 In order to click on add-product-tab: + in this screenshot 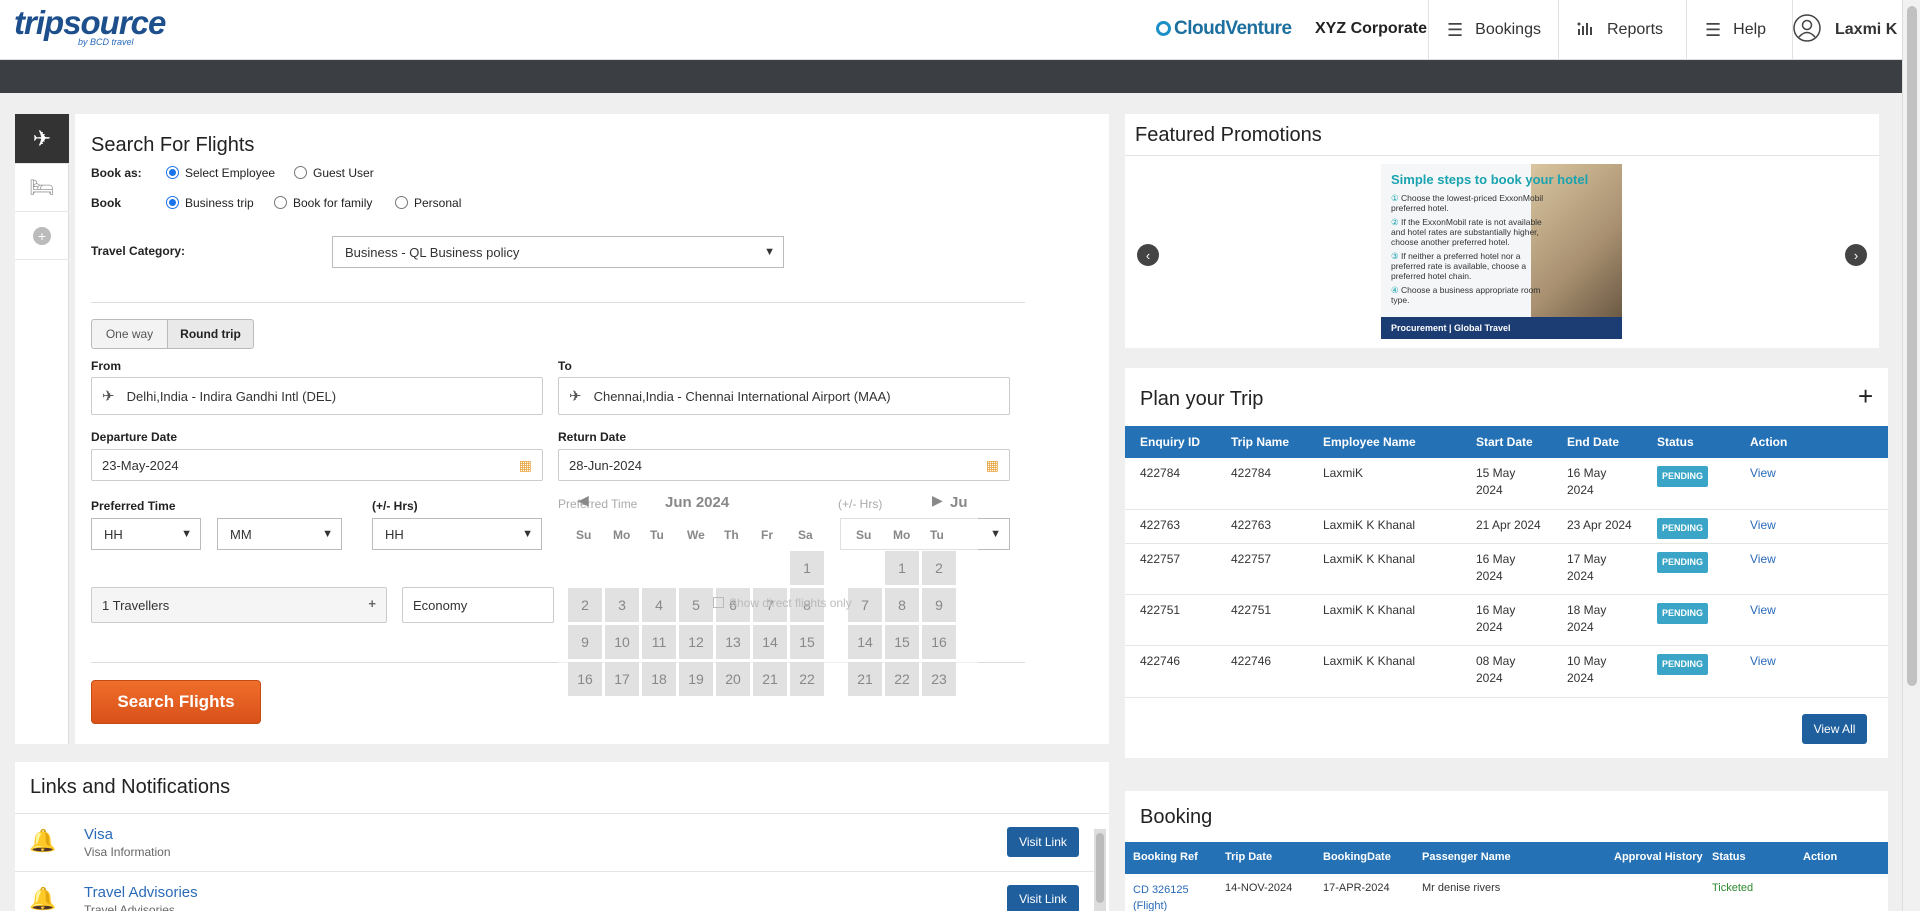, I will do `click(42, 236)`.